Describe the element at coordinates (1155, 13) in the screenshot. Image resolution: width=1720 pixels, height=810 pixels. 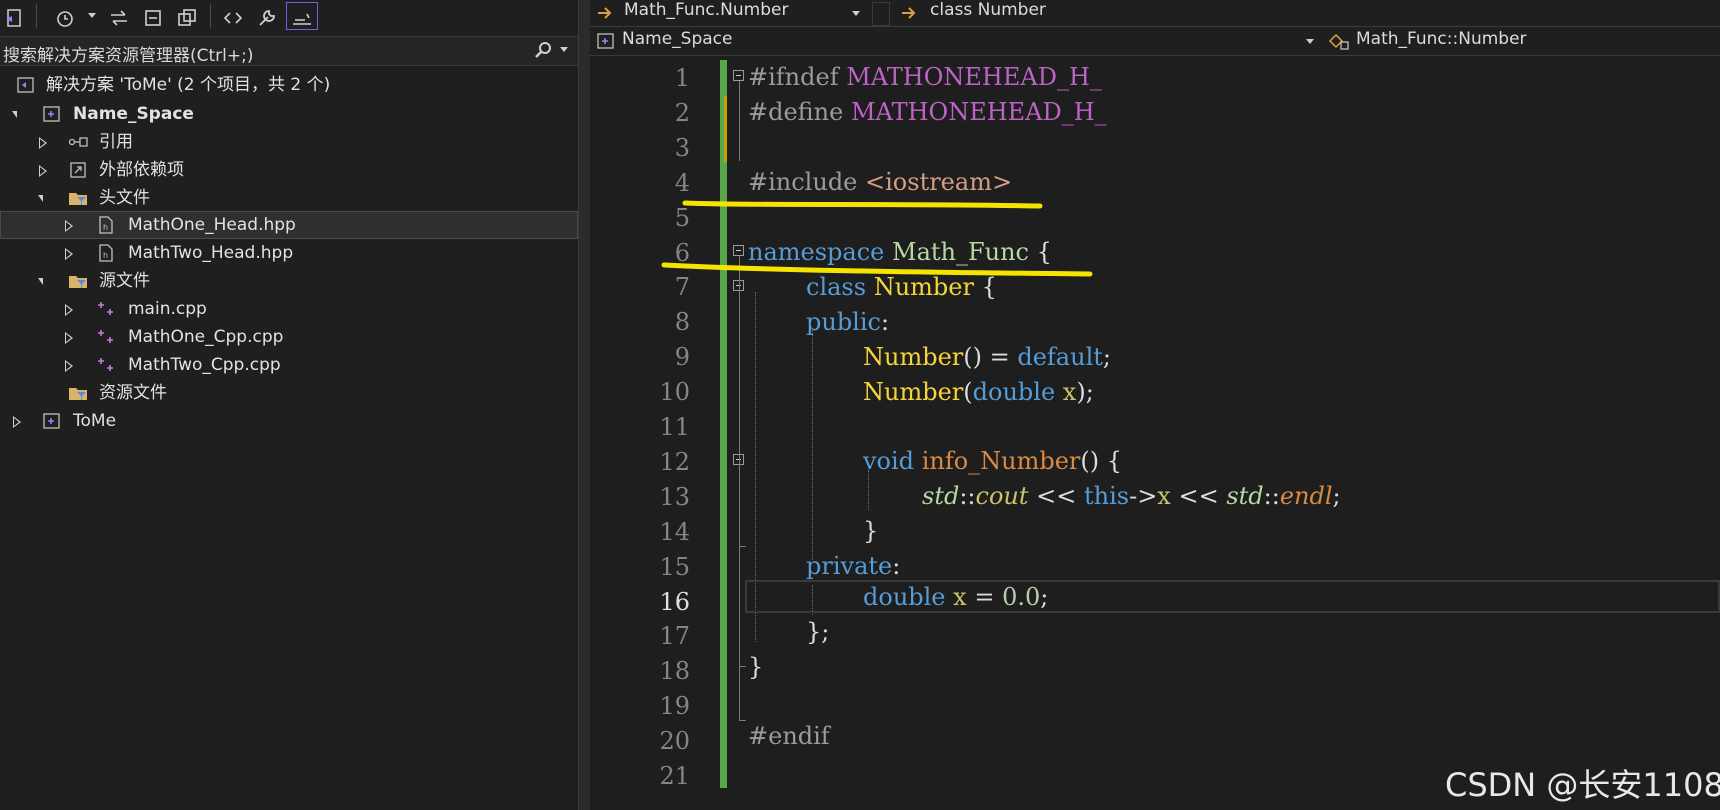
I see `editor-navigation-bar: Math_Func.Number class Number` at that location.